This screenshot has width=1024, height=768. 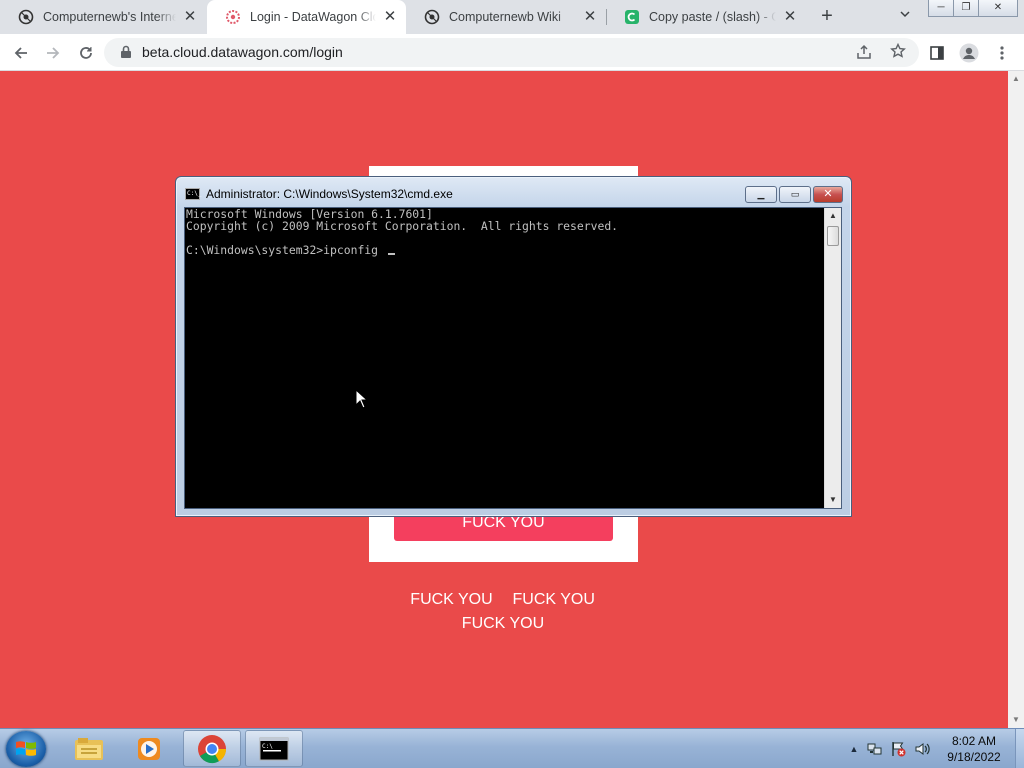 I want to click on window-close-button: ✕, so click(x=998, y=8).